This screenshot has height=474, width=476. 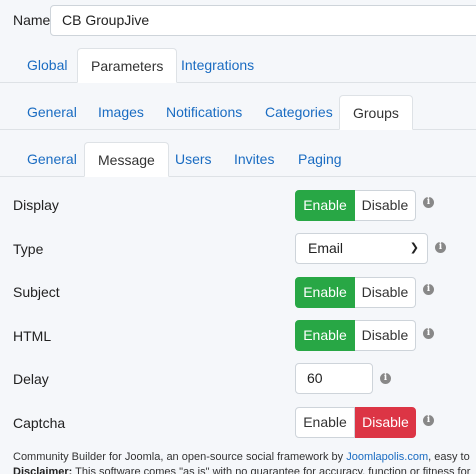 I want to click on tab-global: Global, so click(x=47, y=65).